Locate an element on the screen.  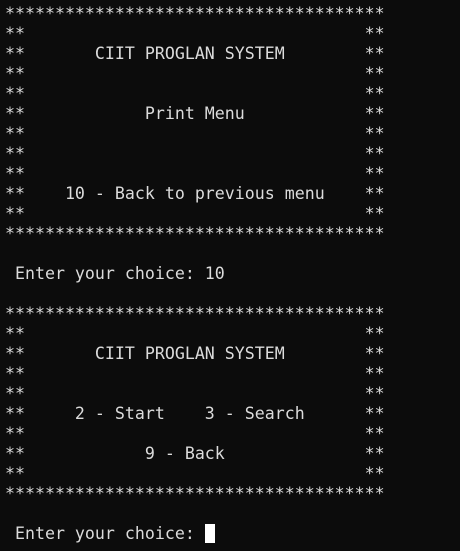
text-cursor is located at coordinates (209, 533).